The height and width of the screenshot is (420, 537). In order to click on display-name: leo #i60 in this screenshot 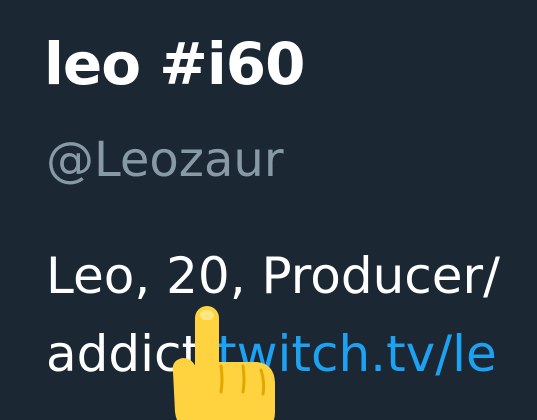, I will do `click(174, 64)`.